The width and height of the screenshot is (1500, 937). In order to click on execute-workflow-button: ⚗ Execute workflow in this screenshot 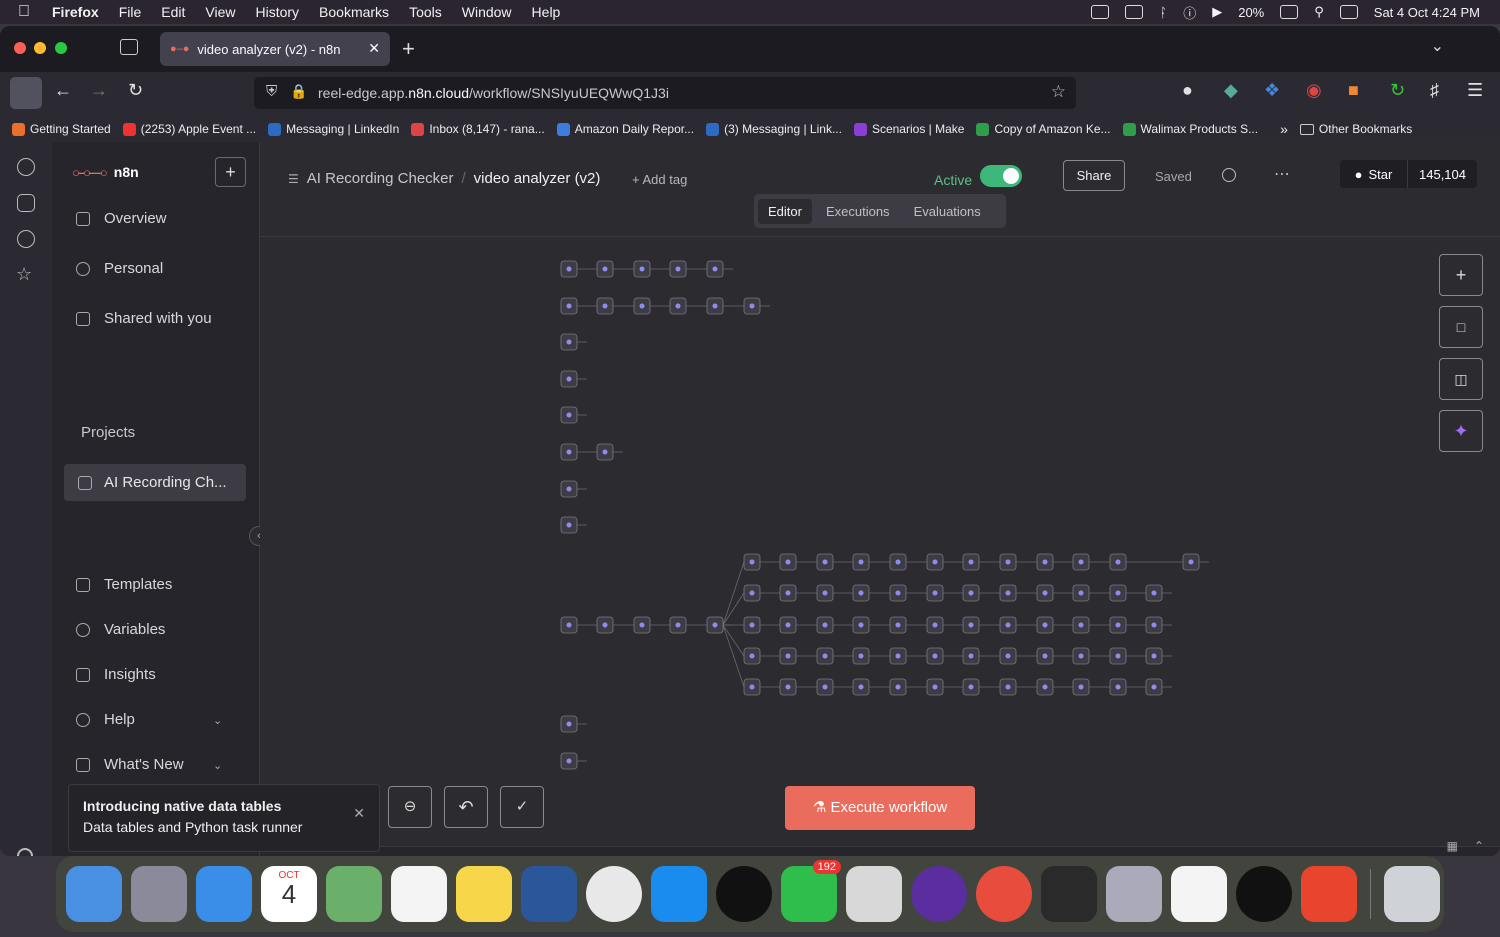, I will do `click(880, 808)`.